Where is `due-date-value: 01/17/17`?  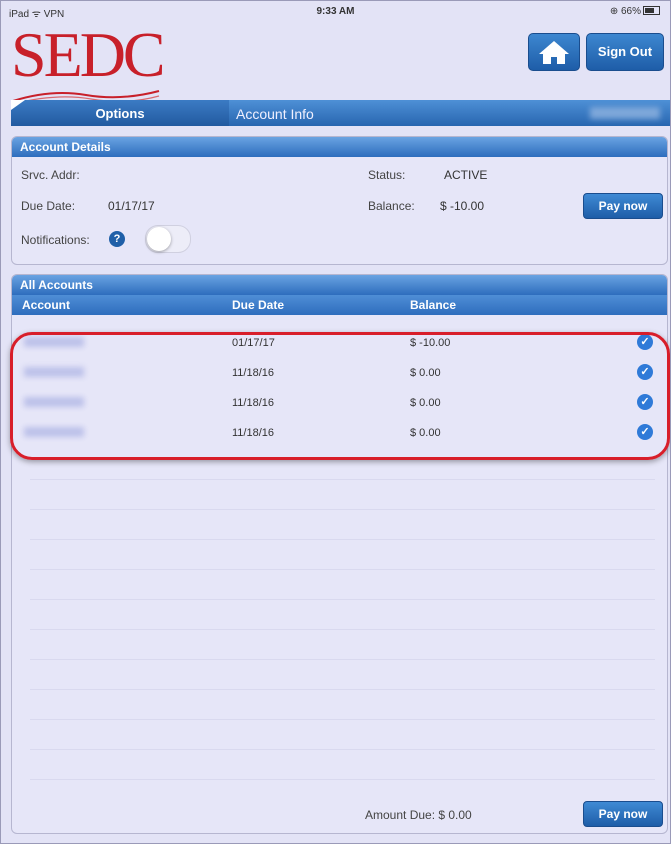 due-date-value: 01/17/17 is located at coordinates (131, 206).